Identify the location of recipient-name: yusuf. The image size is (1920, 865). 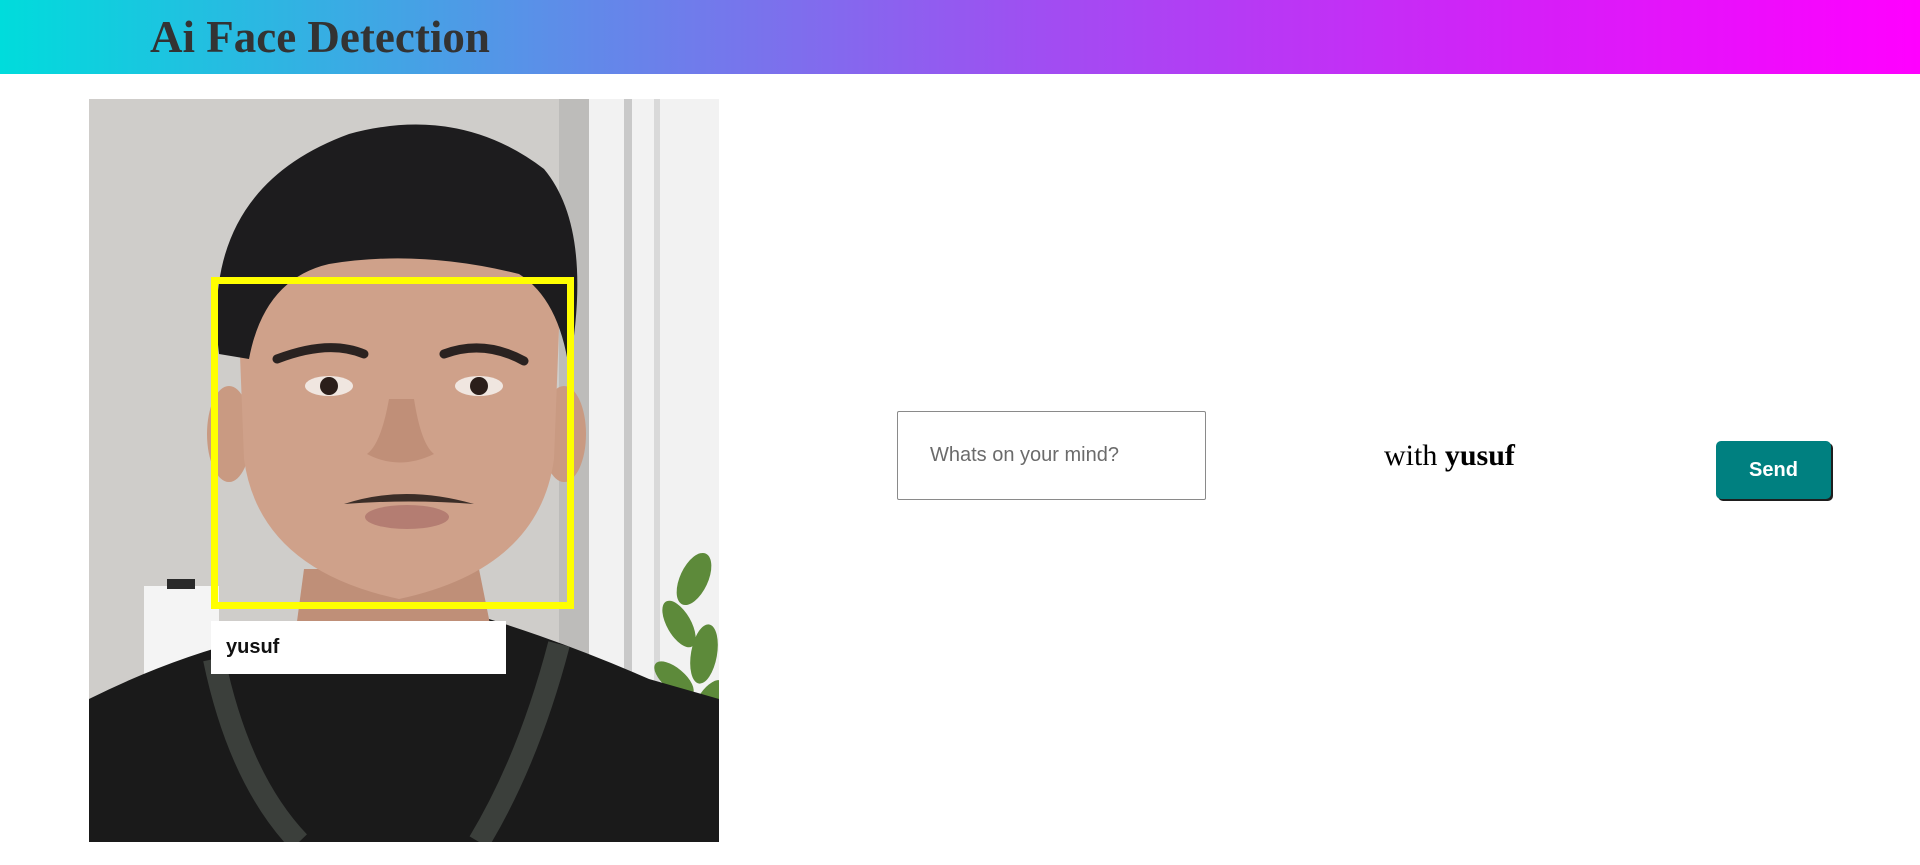
(1479, 455).